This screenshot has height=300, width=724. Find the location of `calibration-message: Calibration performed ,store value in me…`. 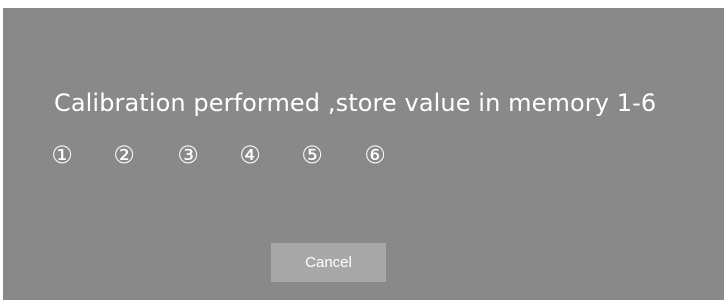

calibration-message: Calibration performed ,store value in me… is located at coordinates (355, 103).